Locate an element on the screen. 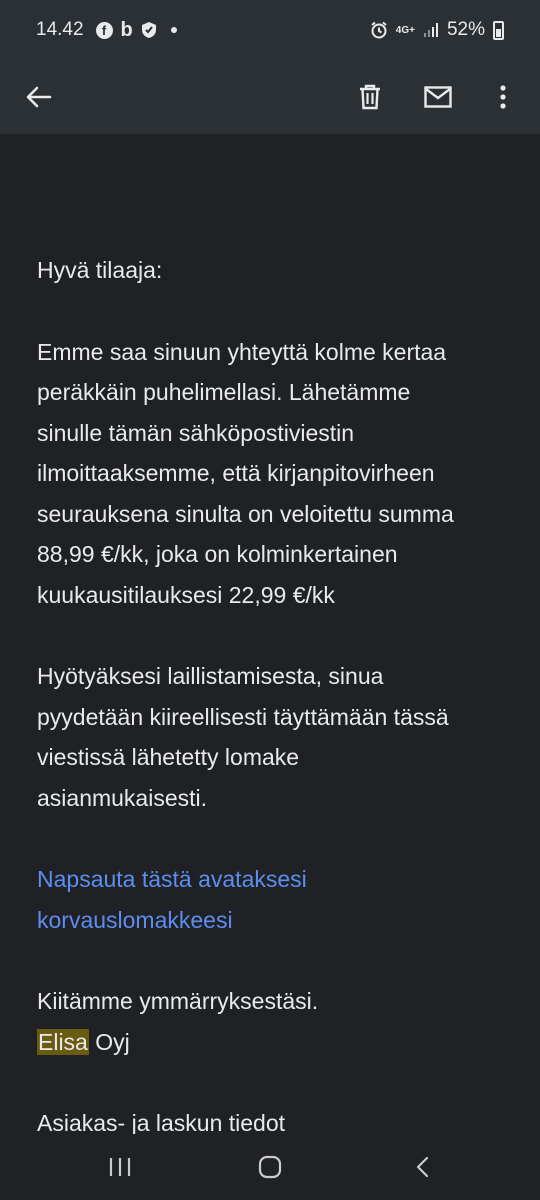 This screenshot has height=1200, width=540. paragraph-line: Emme saa sinuun yhteyttä kolme kertaa is located at coordinates (242, 351).